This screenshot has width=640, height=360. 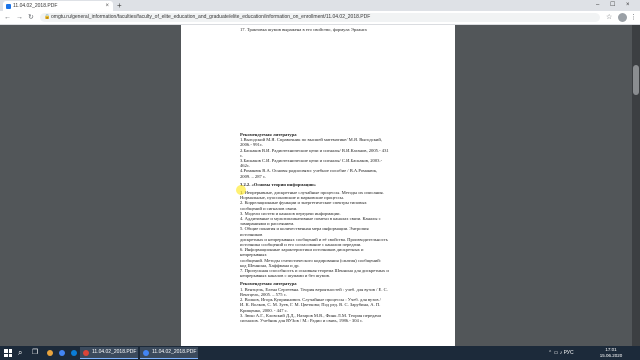 What do you see at coordinates (47, 17) in the screenshot?
I see `lock-icon: 🔒` at bounding box center [47, 17].